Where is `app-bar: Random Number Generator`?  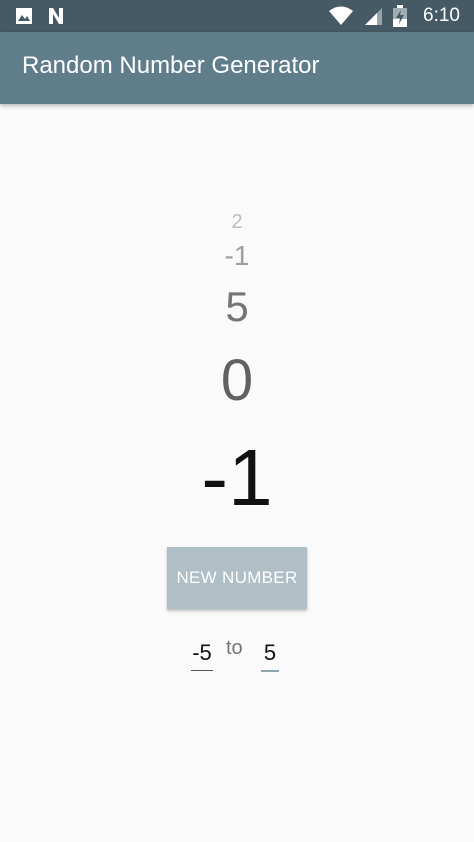
app-bar: Random Number Generator is located at coordinates (237, 68).